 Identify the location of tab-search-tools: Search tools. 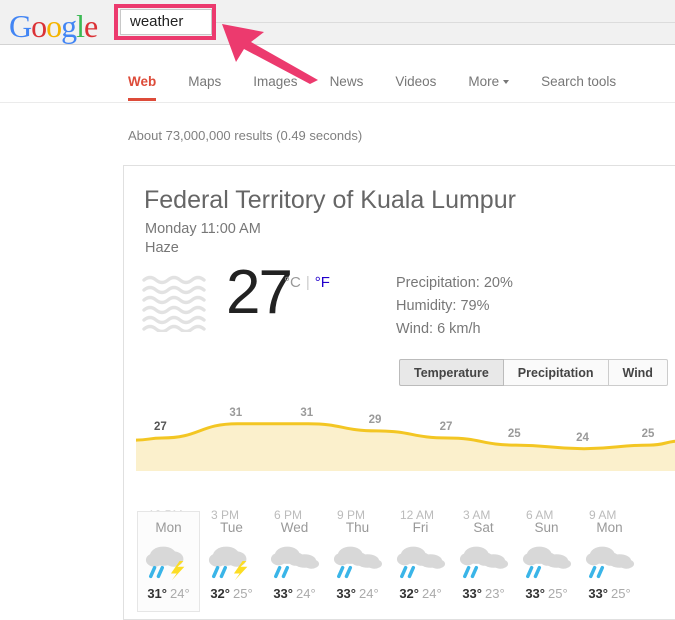
(578, 73).